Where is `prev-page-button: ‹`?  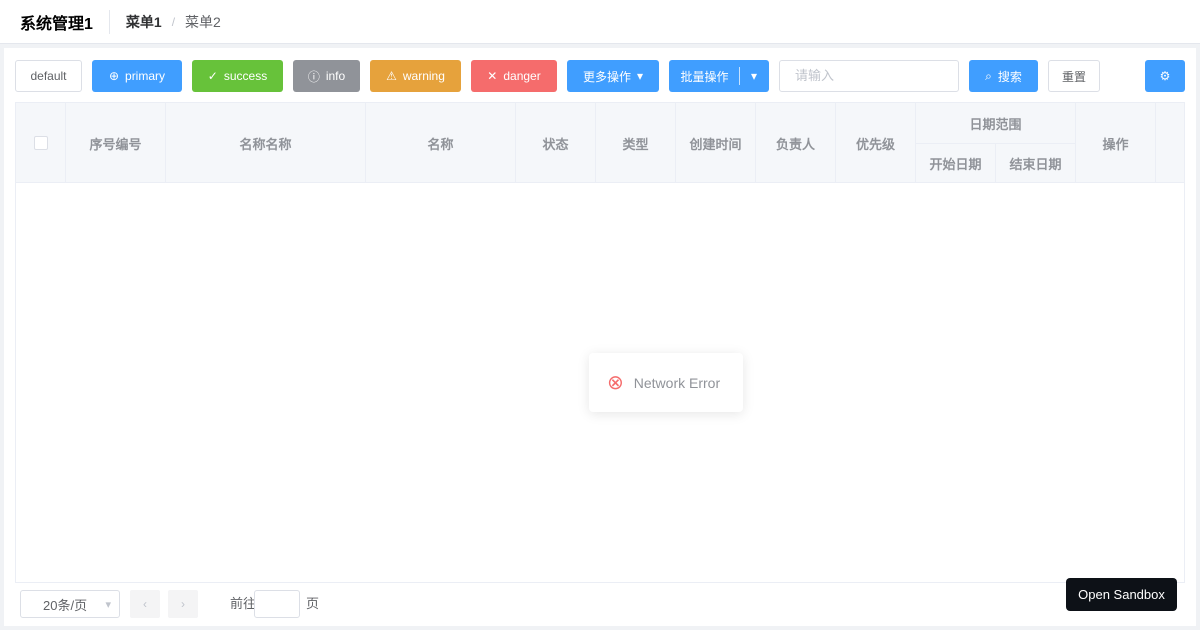 prev-page-button: ‹ is located at coordinates (145, 604).